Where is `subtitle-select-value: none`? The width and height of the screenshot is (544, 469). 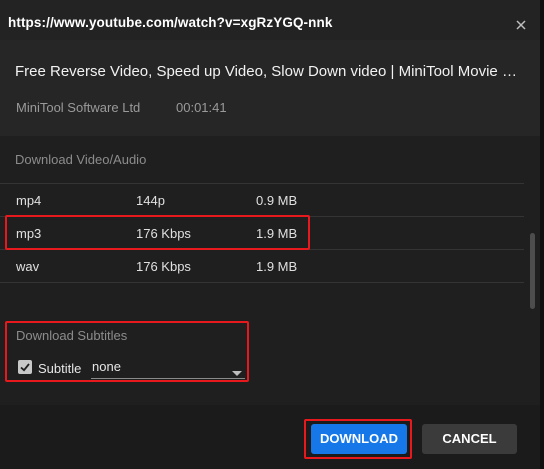
subtitle-select-value: none is located at coordinates (106, 366).